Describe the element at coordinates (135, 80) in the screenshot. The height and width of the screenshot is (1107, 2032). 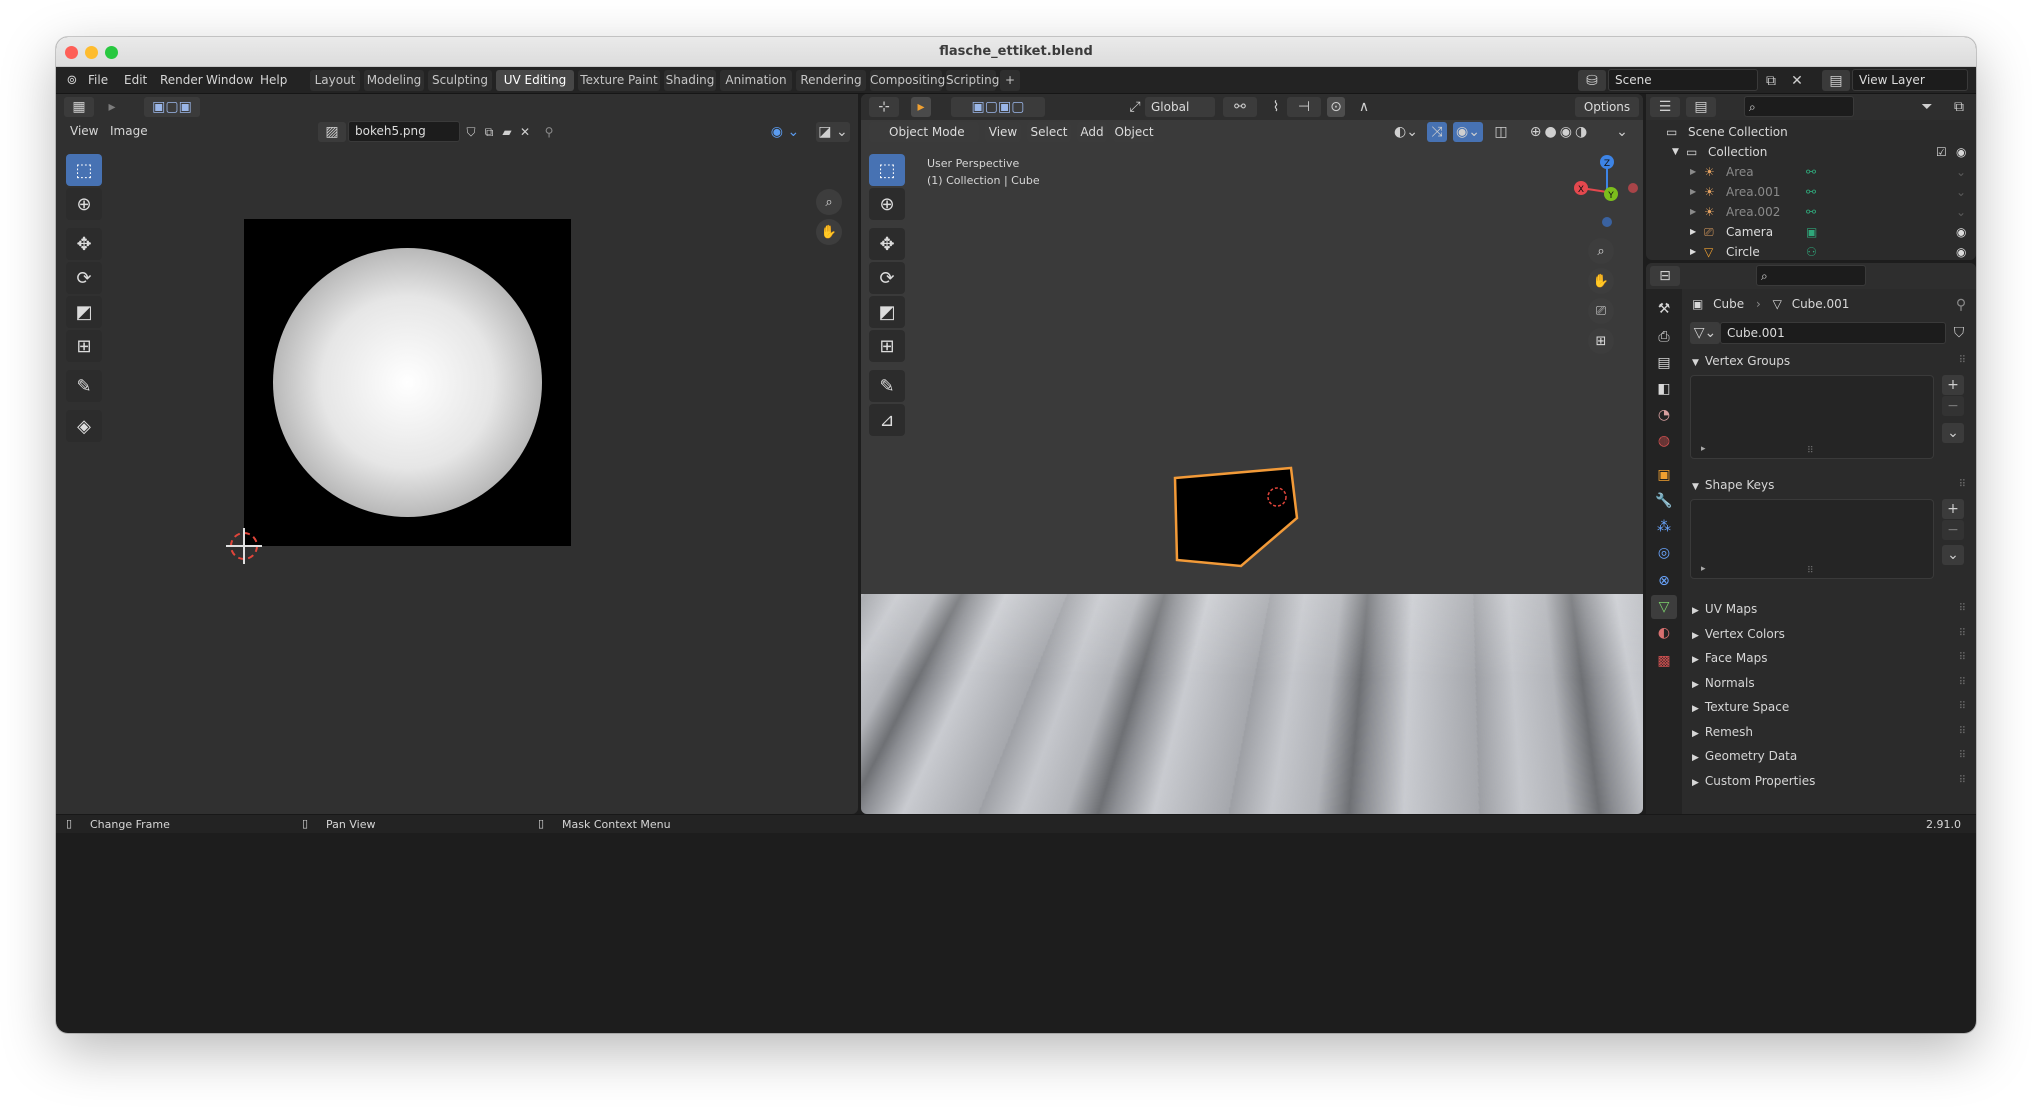
I see `menu-edit: Edit` at that location.